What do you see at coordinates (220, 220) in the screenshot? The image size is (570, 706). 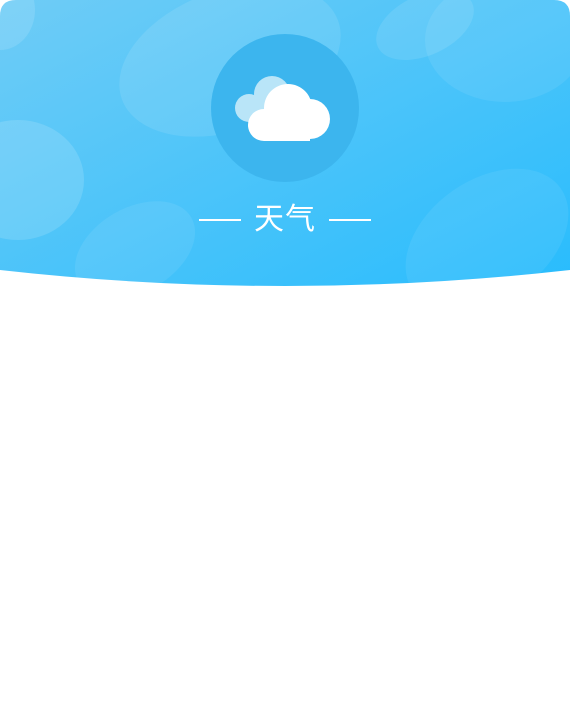 I see `title-left-dash` at bounding box center [220, 220].